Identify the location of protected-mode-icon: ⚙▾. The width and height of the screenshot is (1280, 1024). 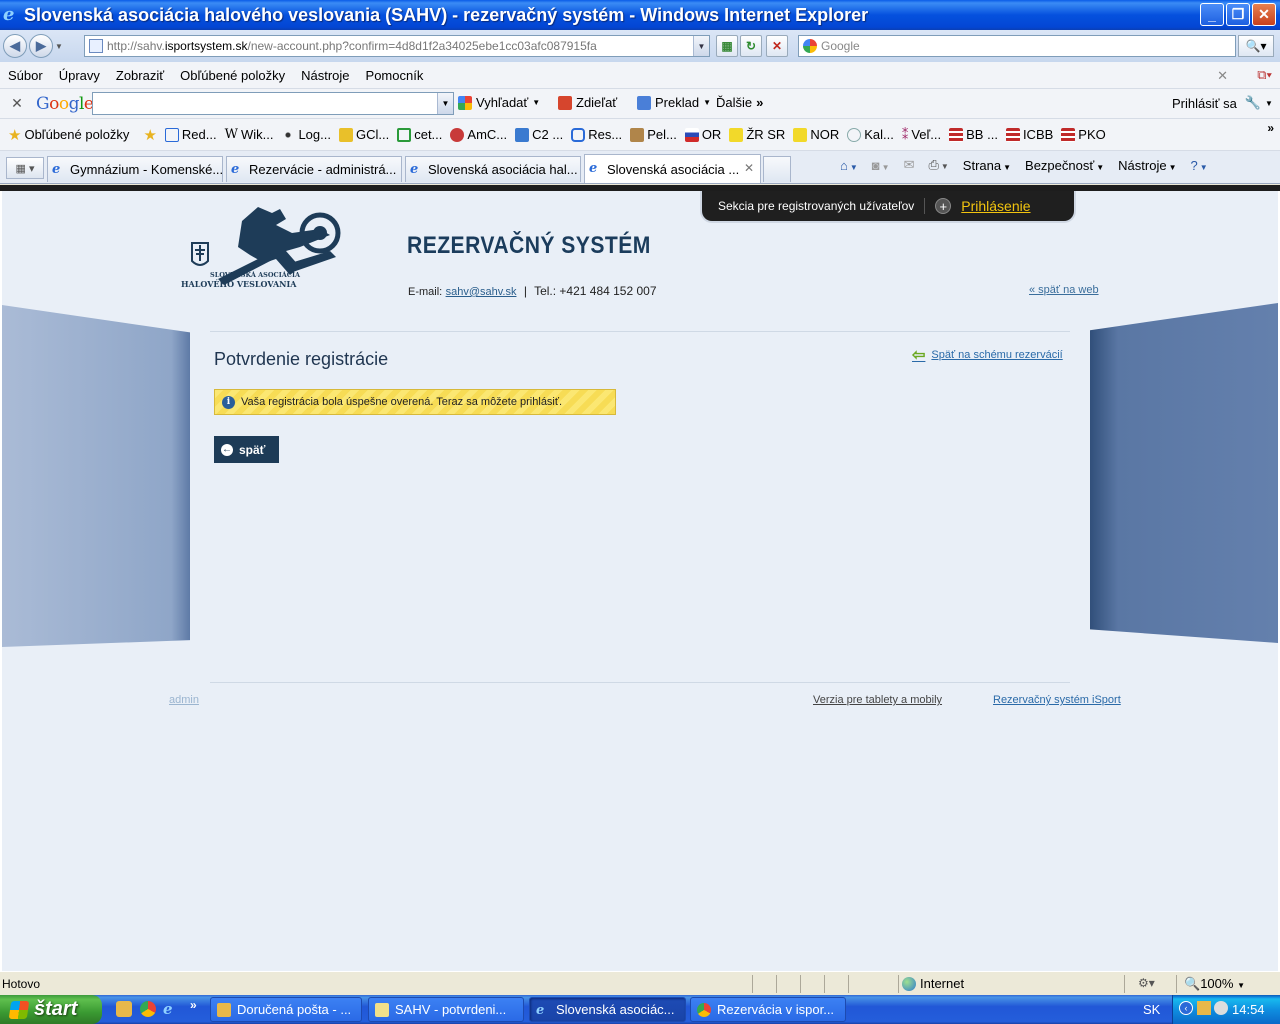
(1146, 983).